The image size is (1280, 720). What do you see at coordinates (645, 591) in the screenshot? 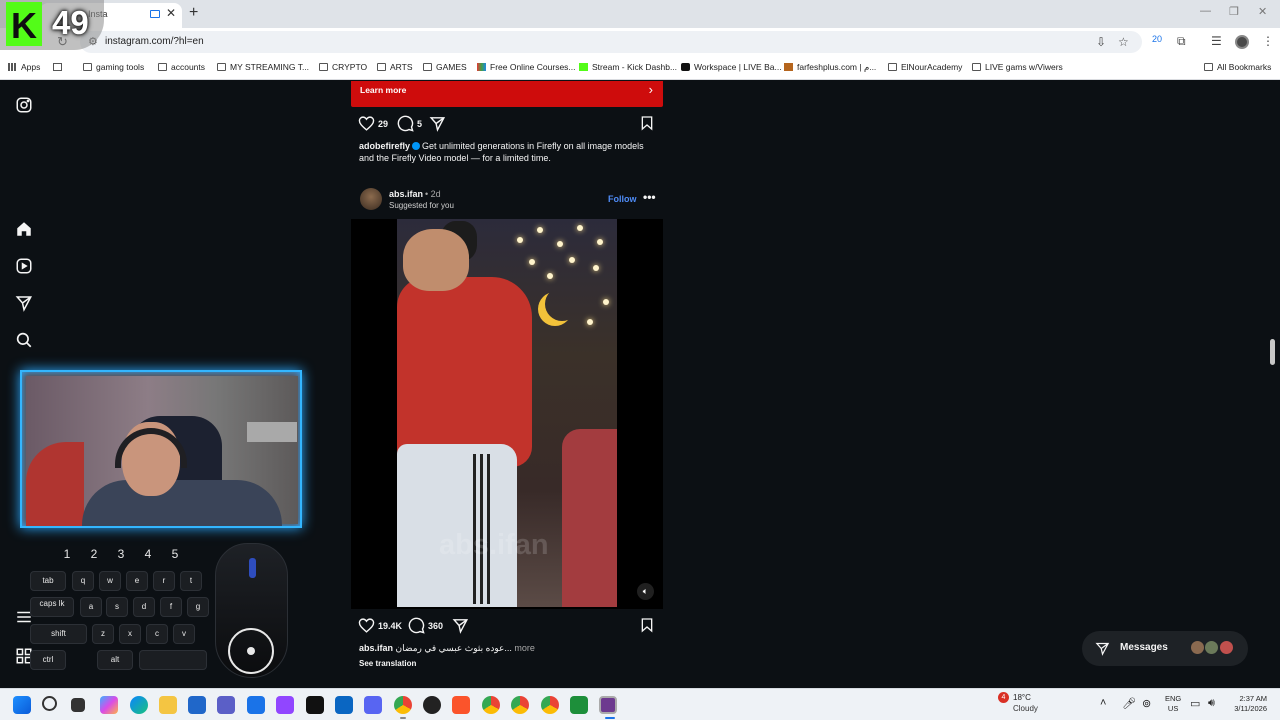
I see `volume-icon: 🔈︎` at bounding box center [645, 591].